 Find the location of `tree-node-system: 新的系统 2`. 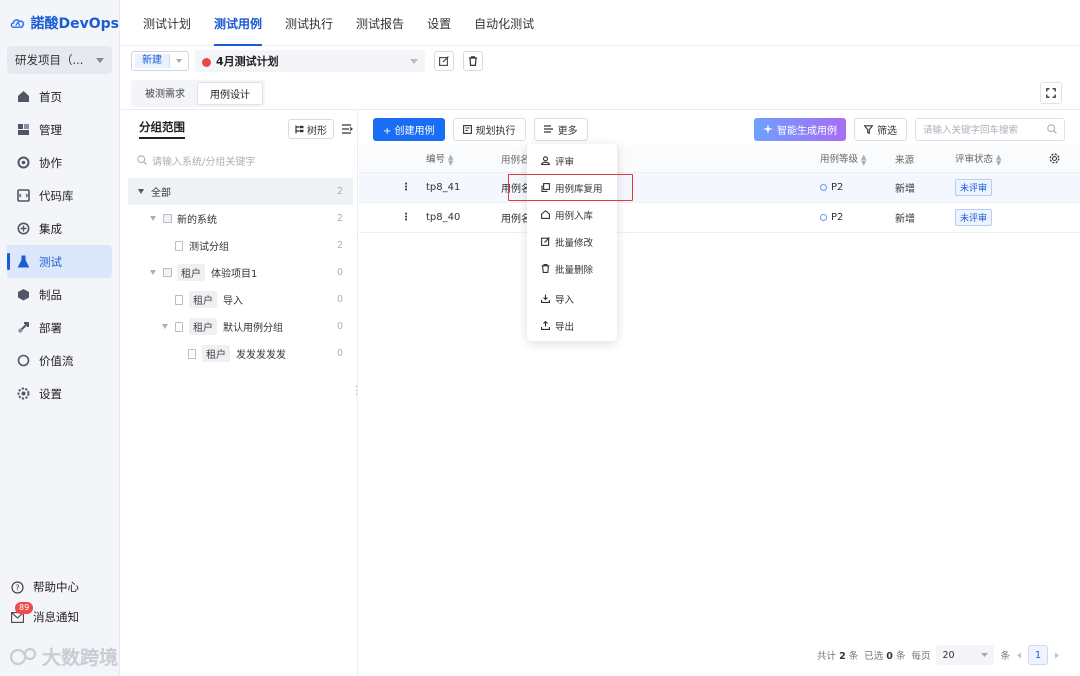

tree-node-system: 新的系统 2 is located at coordinates (240, 218).